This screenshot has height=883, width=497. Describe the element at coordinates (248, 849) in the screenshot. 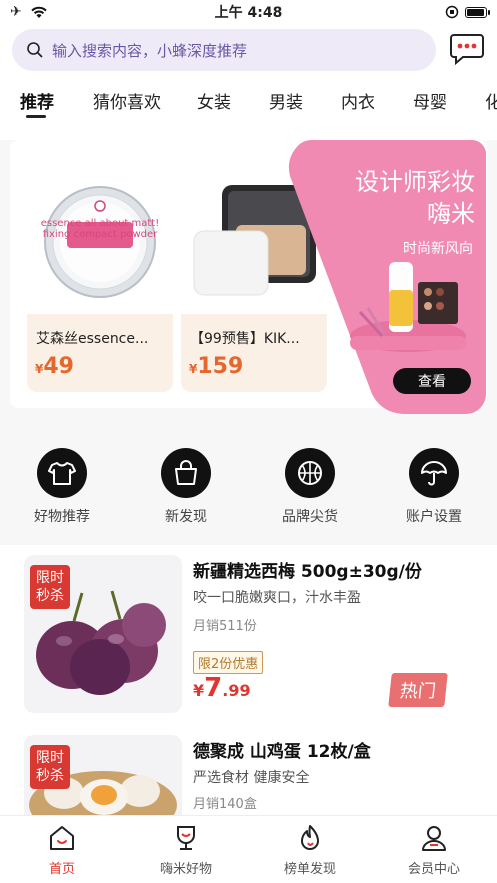

I see `bottom-tab-bar: 首页 嗨米好物 榜单发现 会员中心` at that location.